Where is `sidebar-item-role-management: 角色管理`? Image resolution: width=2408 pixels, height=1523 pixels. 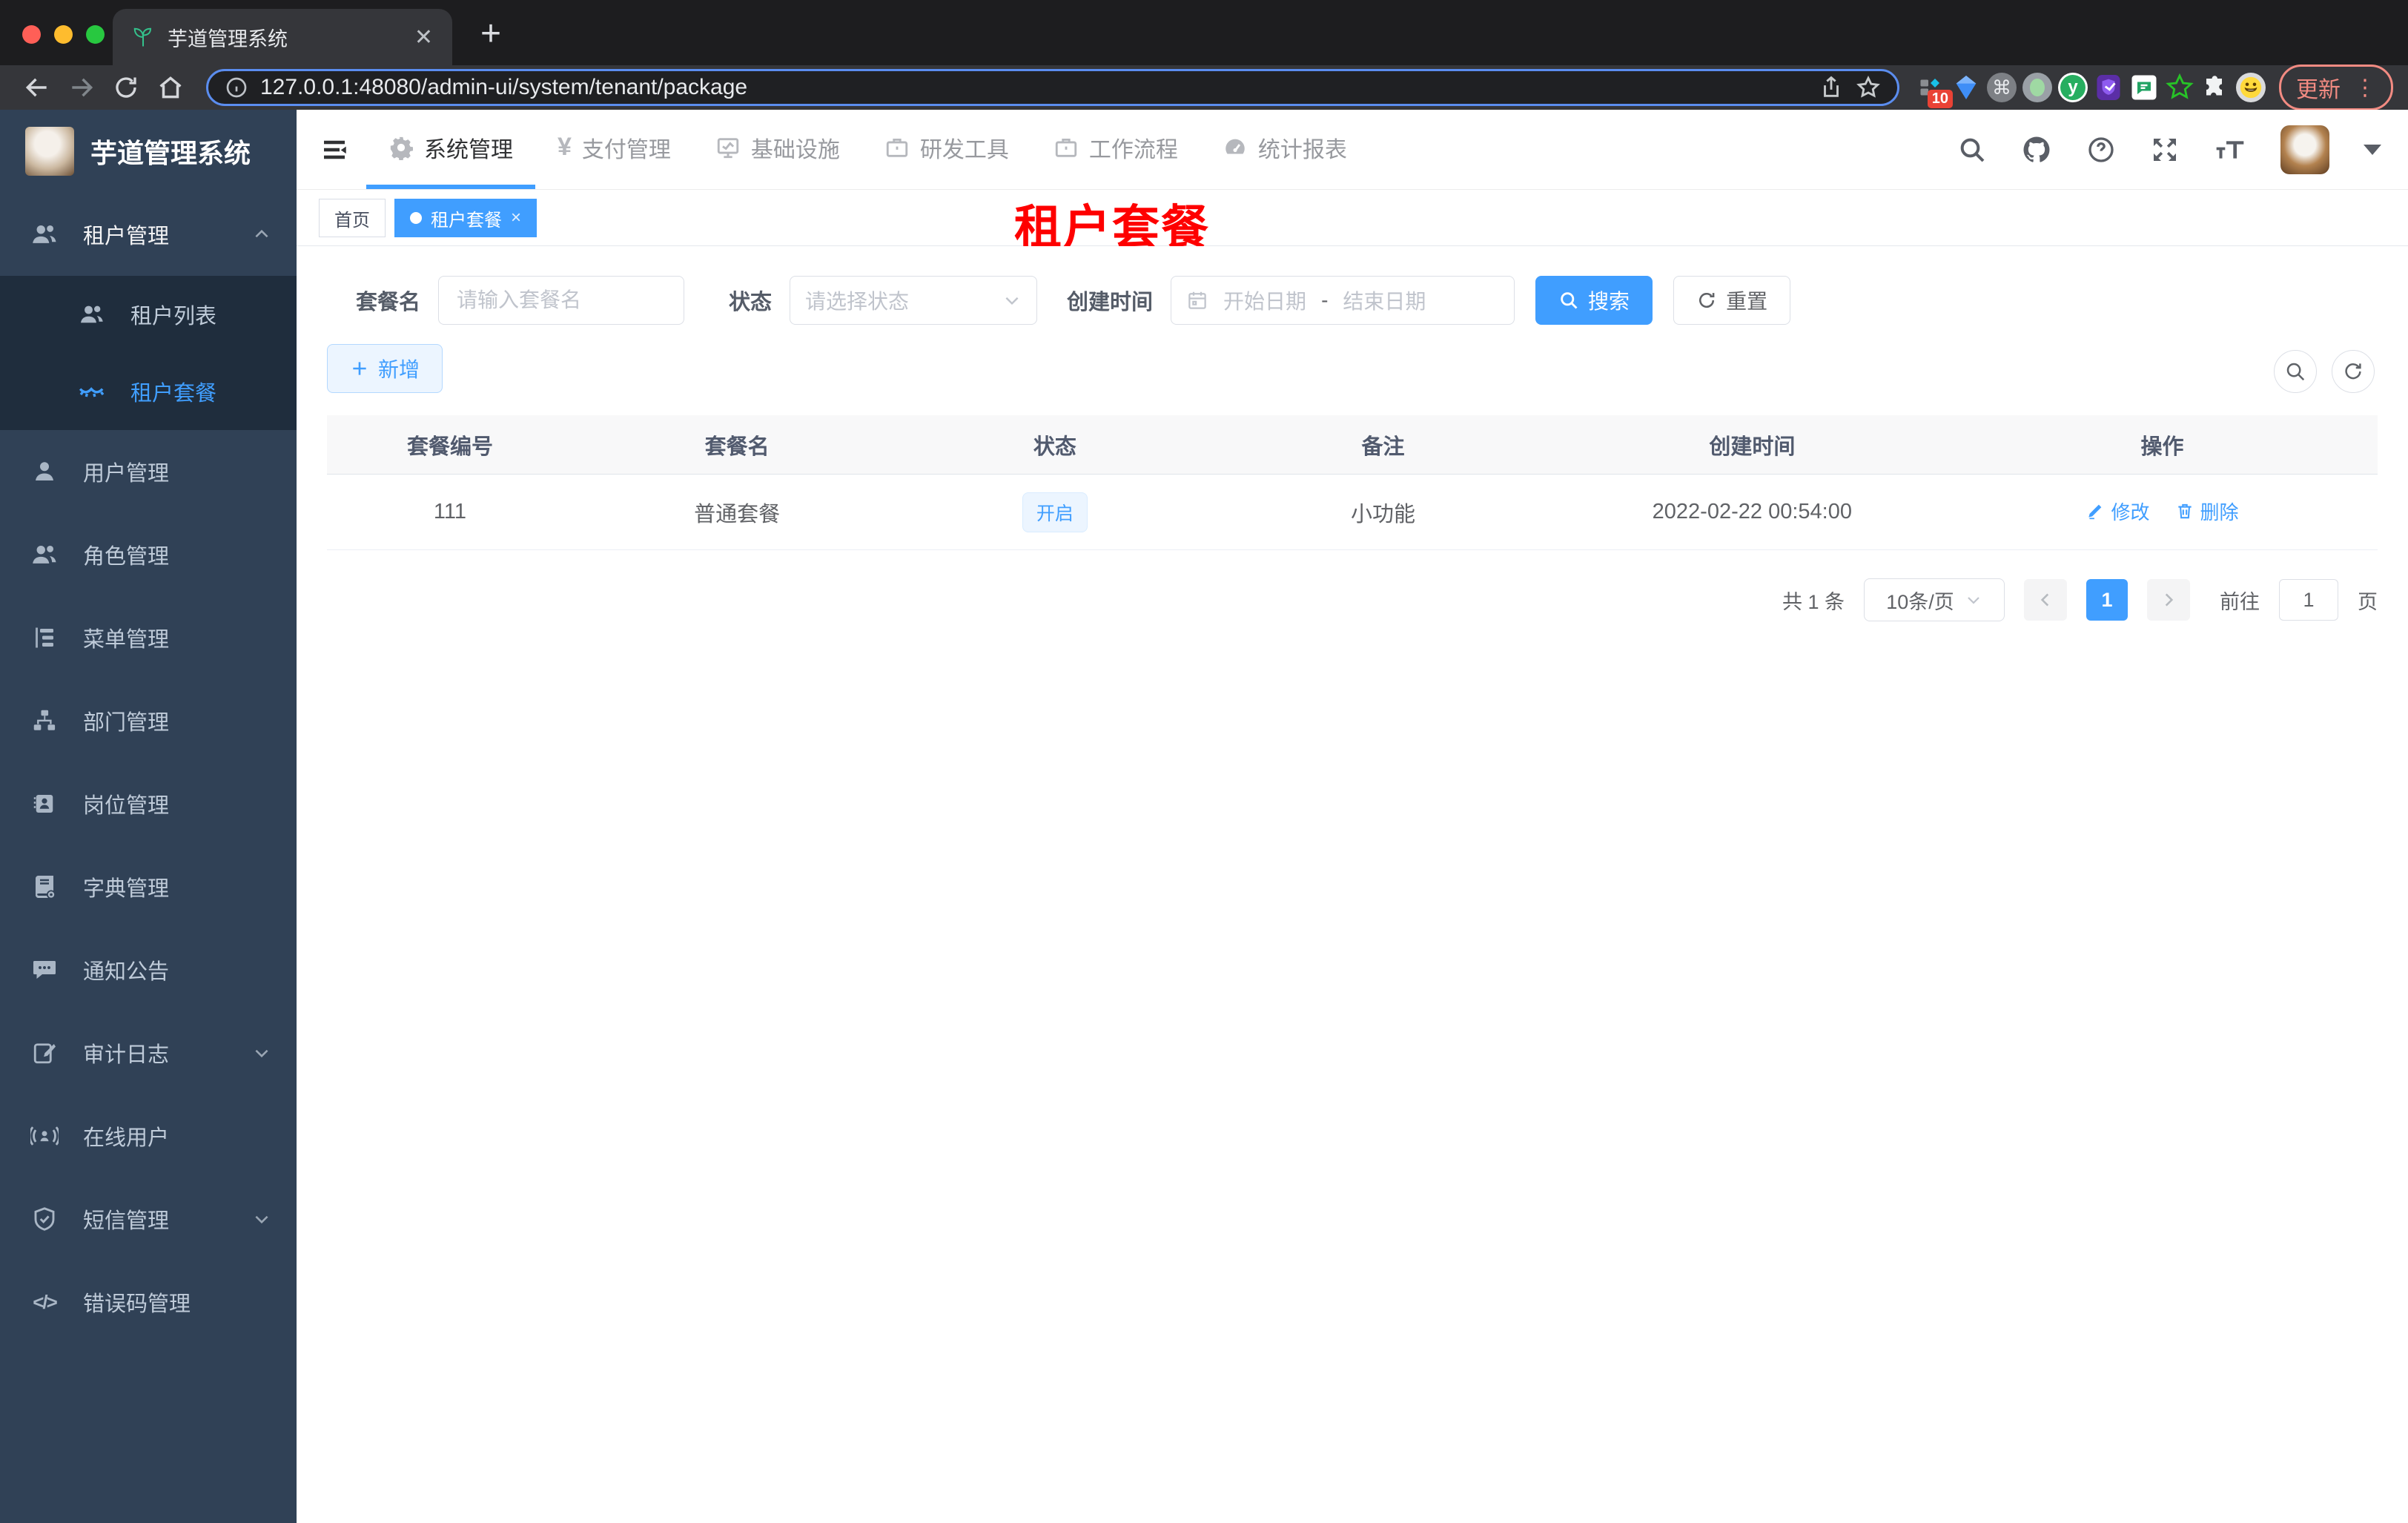
sidebar-item-role-management: 角色管理 is located at coordinates (148, 554).